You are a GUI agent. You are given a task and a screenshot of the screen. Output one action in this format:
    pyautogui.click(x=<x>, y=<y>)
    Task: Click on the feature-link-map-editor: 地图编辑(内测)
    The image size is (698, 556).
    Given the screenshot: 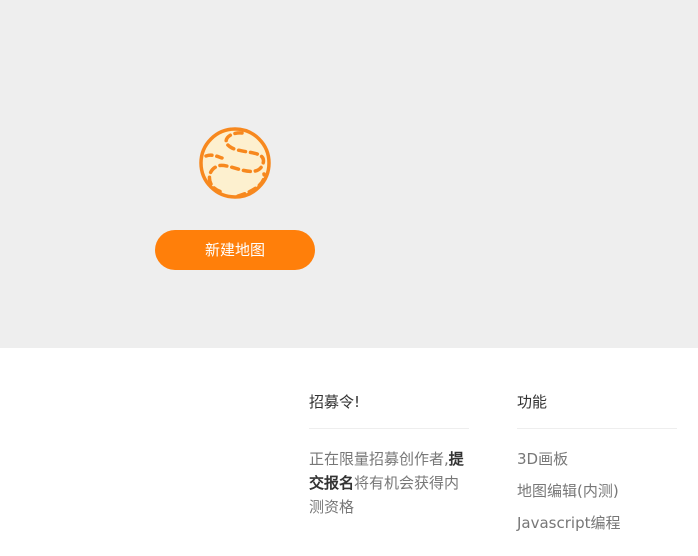 What is the action you would take?
    pyautogui.click(x=597, y=495)
    